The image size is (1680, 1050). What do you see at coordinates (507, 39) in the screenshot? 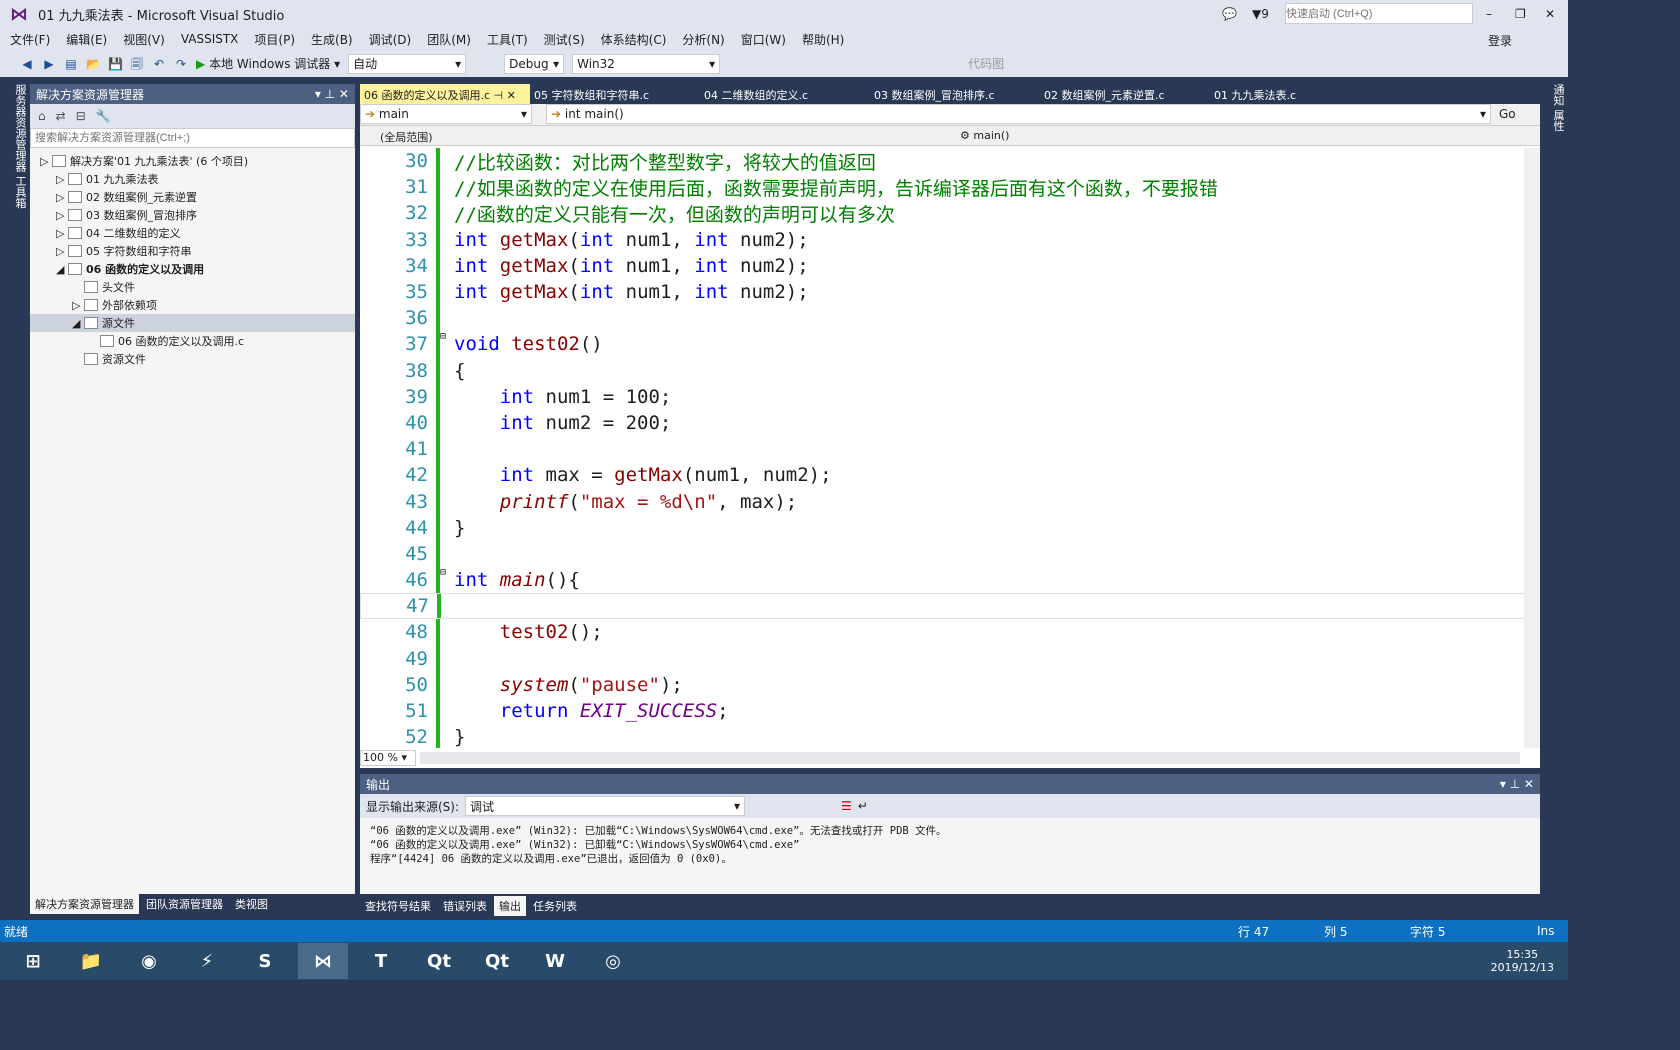
I see `menu-item: 工具(T)` at bounding box center [507, 39].